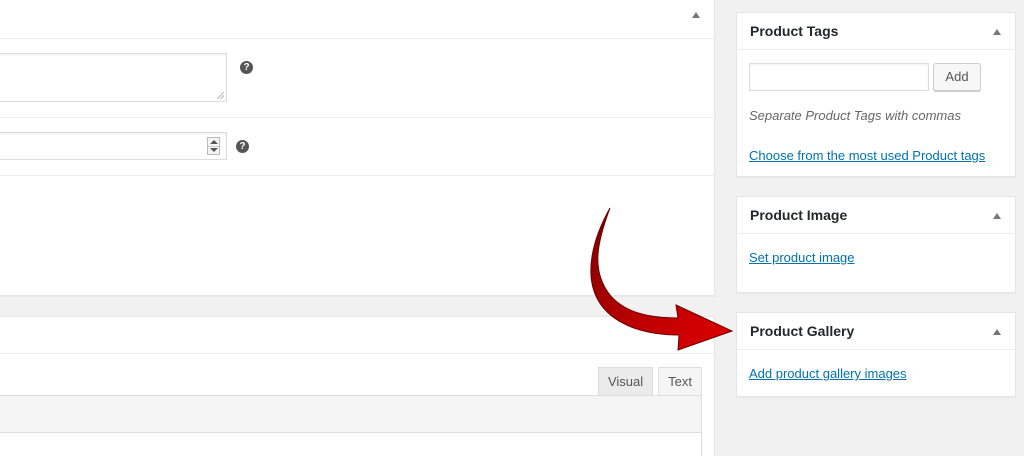  Describe the element at coordinates (794, 31) in the screenshot. I see `product-tags-title: Product Tags` at that location.